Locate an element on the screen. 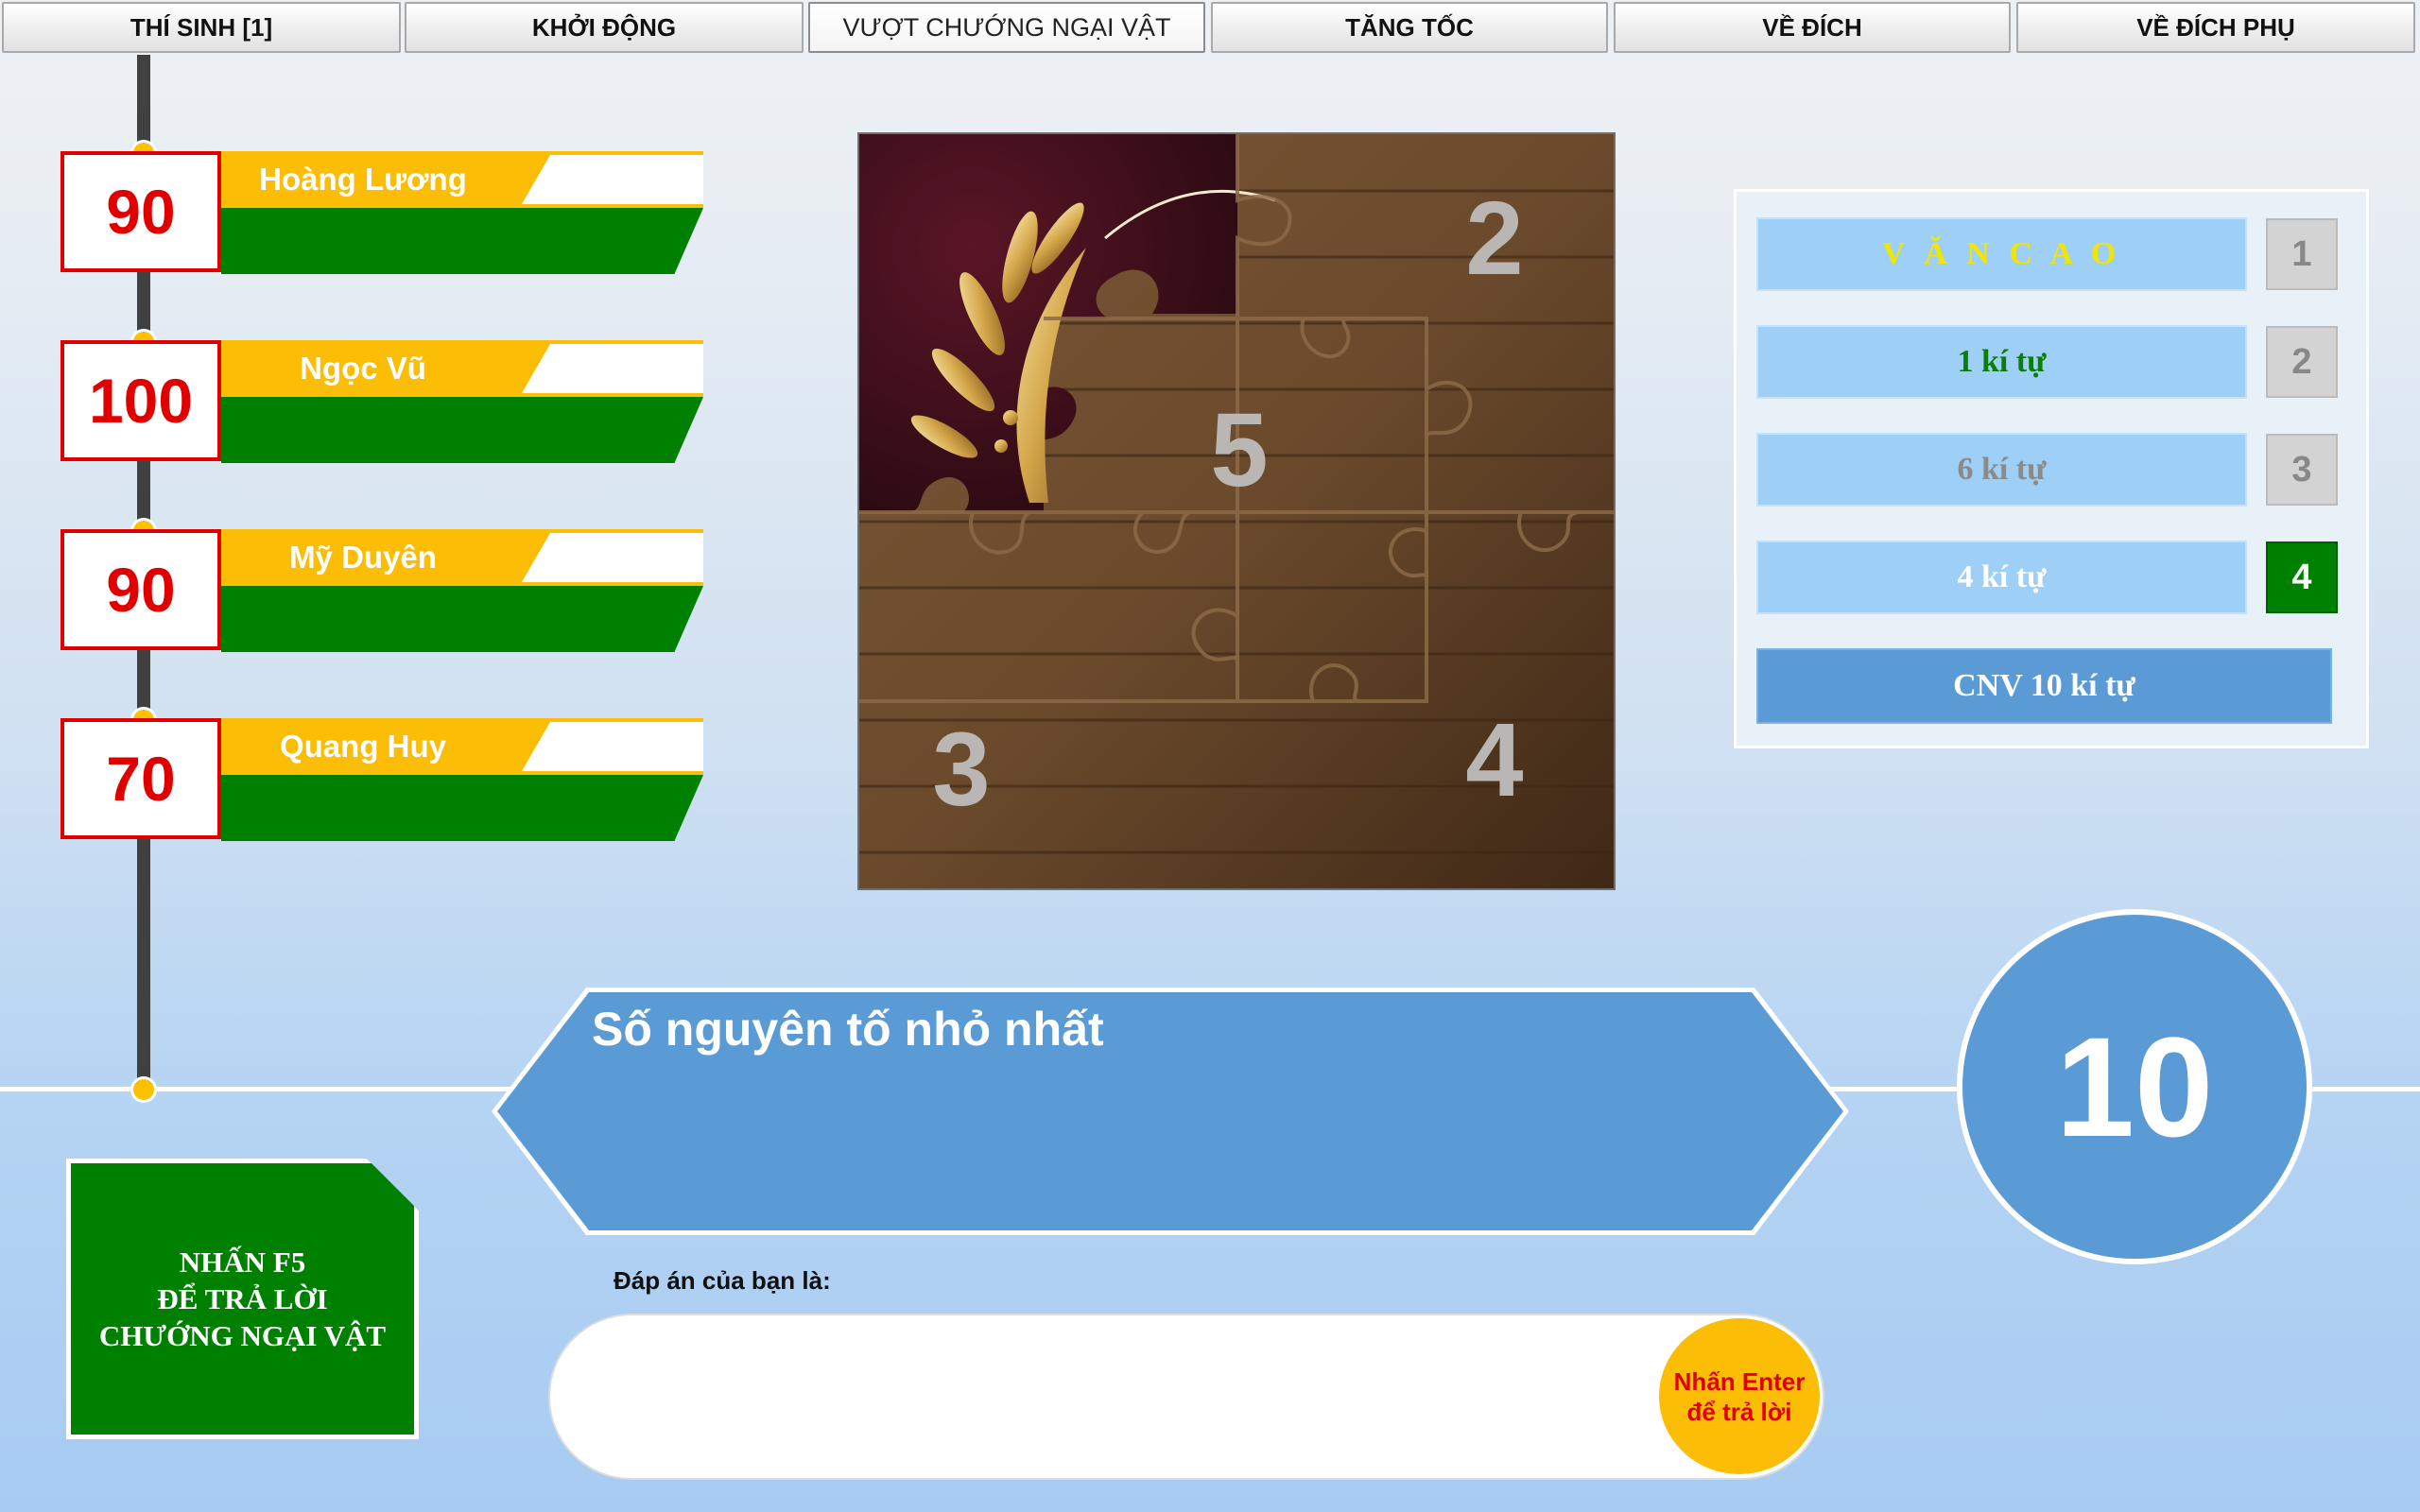  answer-label: Đáp án của bạn là: is located at coordinates (722, 1280).